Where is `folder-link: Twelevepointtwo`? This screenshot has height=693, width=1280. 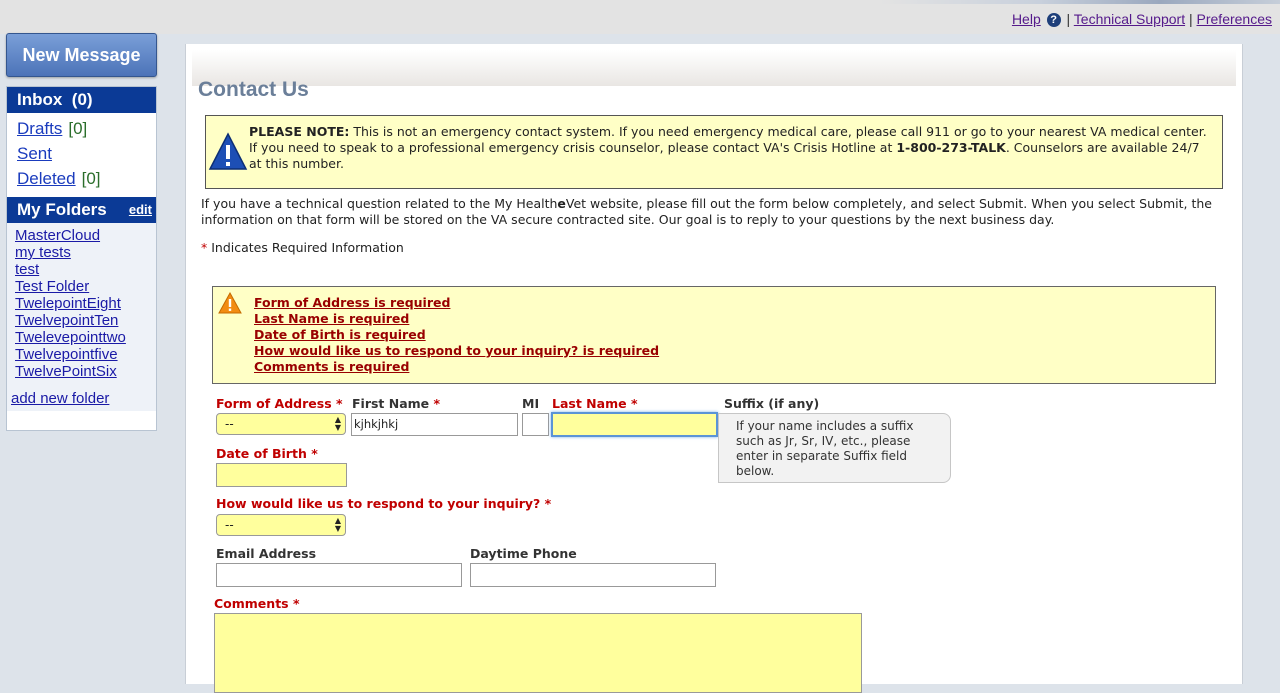
folder-link: Twelevepointtwo is located at coordinates (70, 337).